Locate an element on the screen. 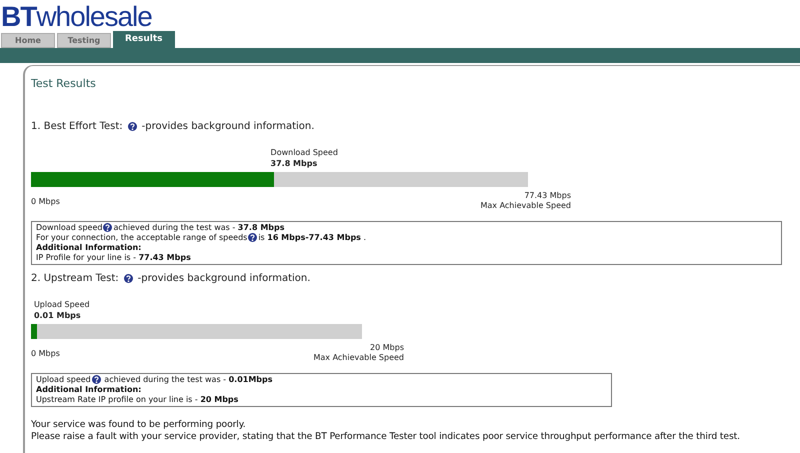  test-heading: 1. Best Effort Test: is located at coordinates (77, 127).